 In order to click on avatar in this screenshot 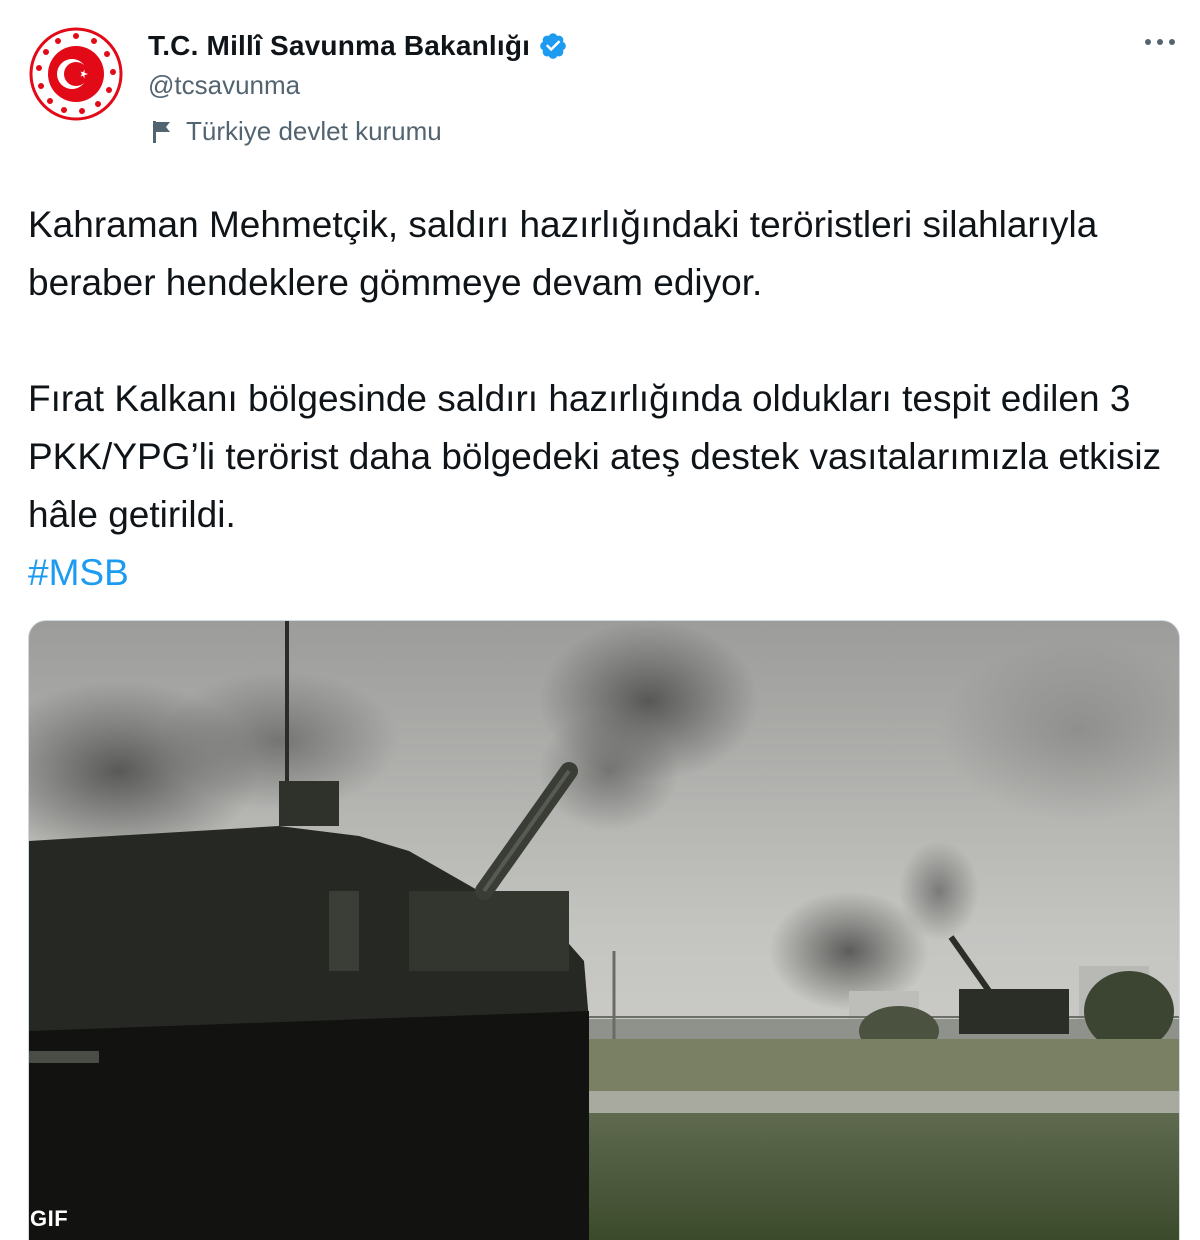, I will do `click(76, 74)`.